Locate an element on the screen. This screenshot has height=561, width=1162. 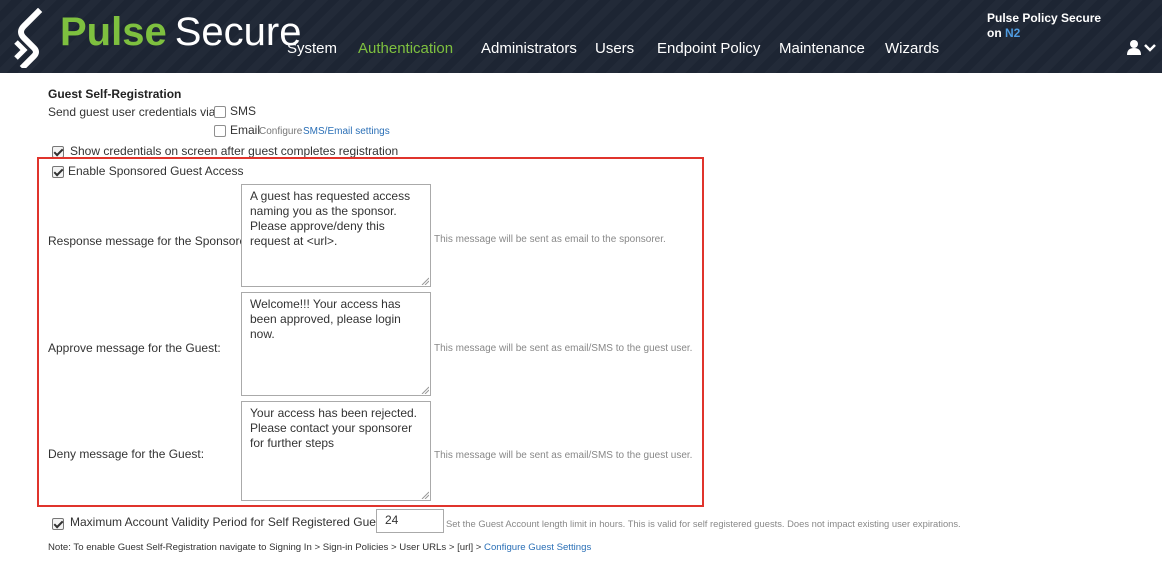
email-checkbox is located at coordinates (220, 131).